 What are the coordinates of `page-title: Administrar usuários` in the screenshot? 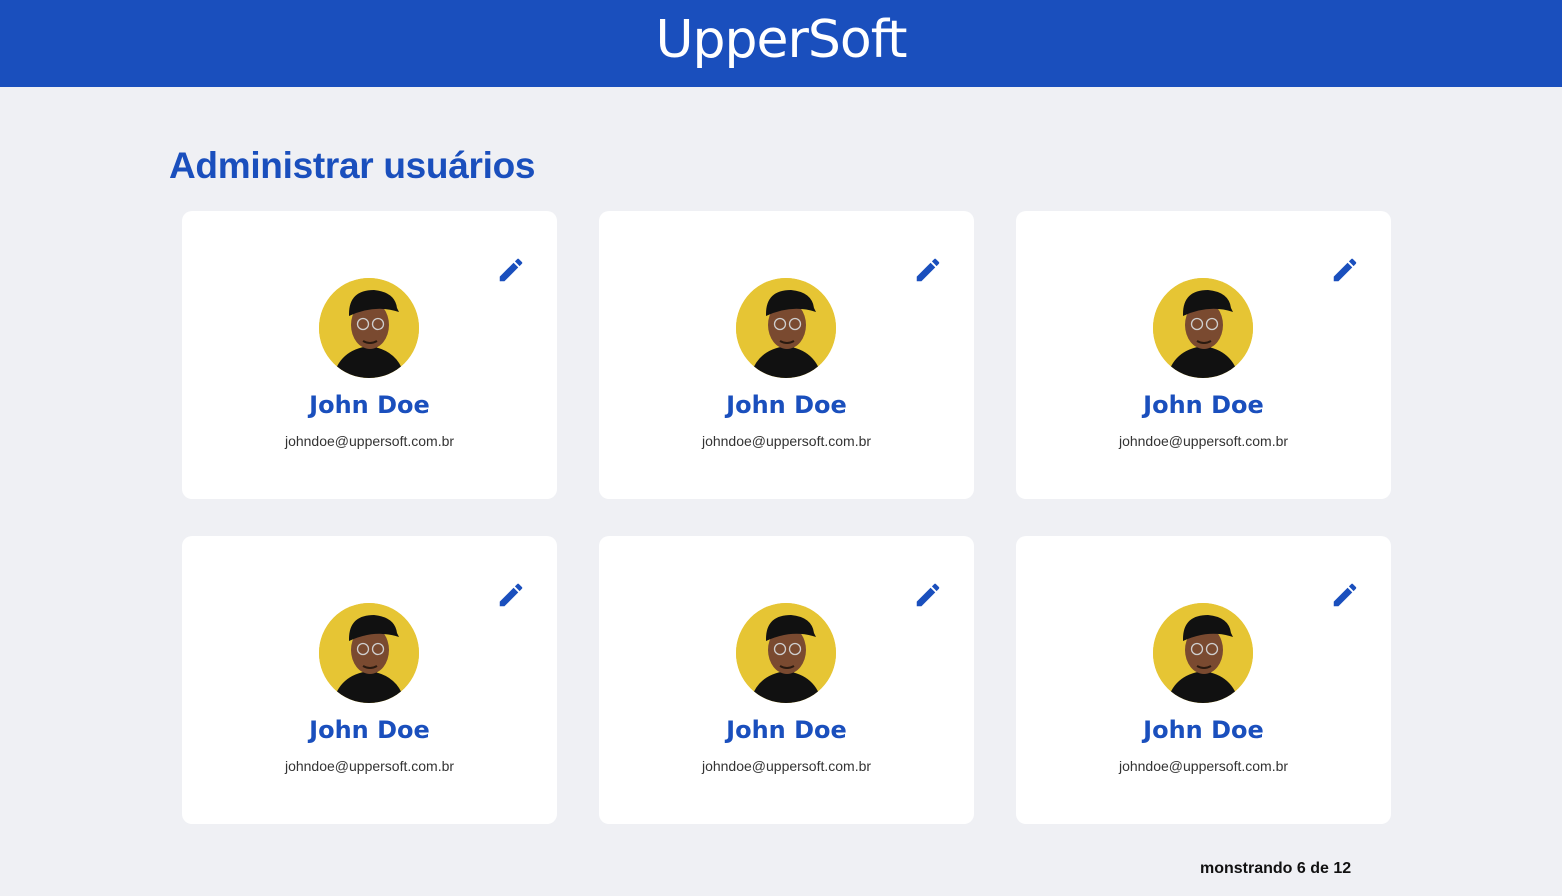 It's located at (352, 165).